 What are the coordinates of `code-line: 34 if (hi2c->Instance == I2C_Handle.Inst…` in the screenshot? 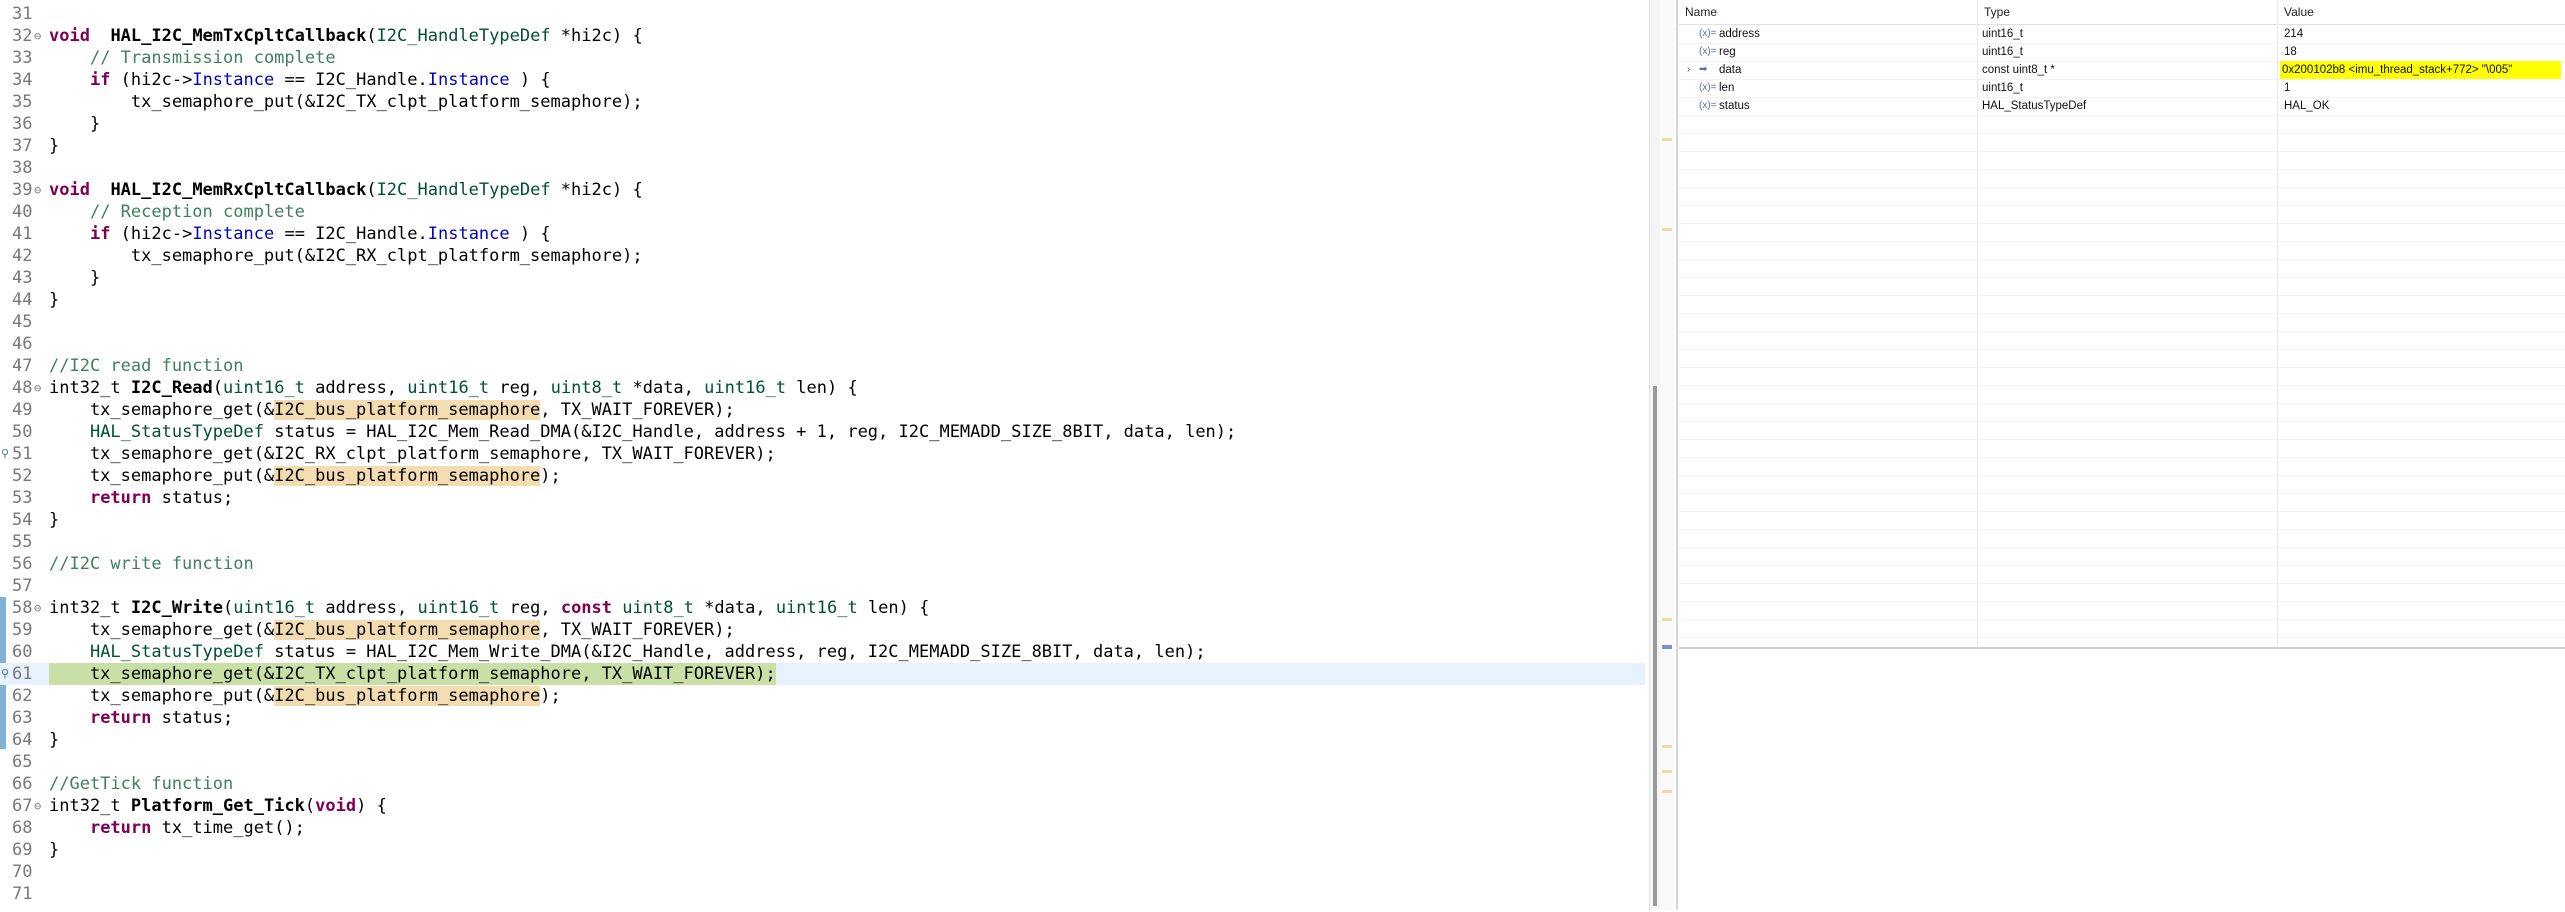 It's located at (822, 80).